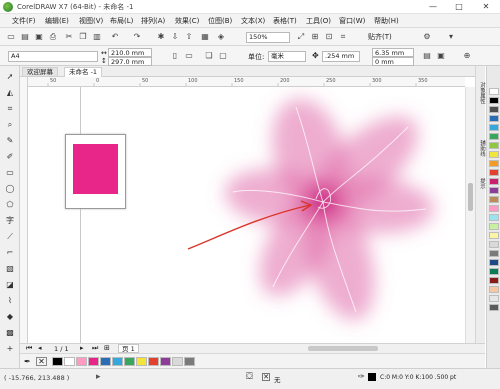 This screenshot has width=500, height=389. What do you see at coordinates (189, 56) in the screenshot?
I see `landscape-icon: ▭` at bounding box center [189, 56].